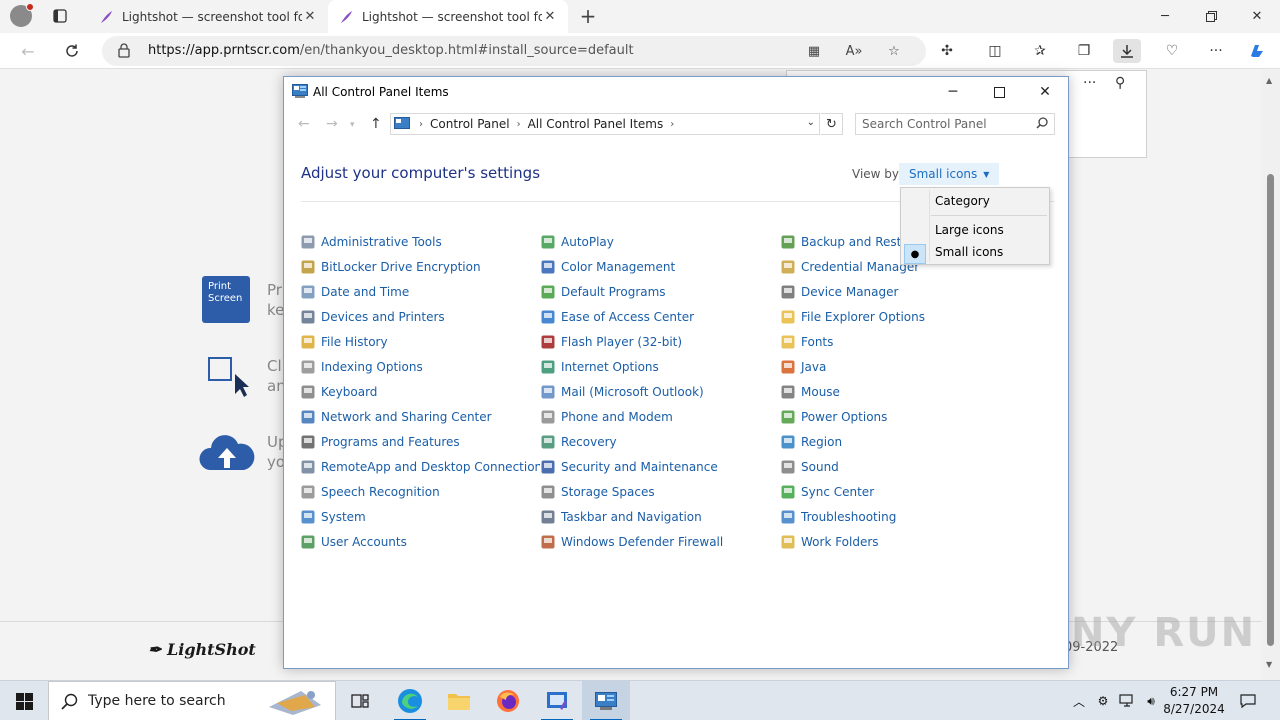 The height and width of the screenshot is (720, 1280). Describe the element at coordinates (24, 700) in the screenshot. I see `windows-start-icon` at that location.